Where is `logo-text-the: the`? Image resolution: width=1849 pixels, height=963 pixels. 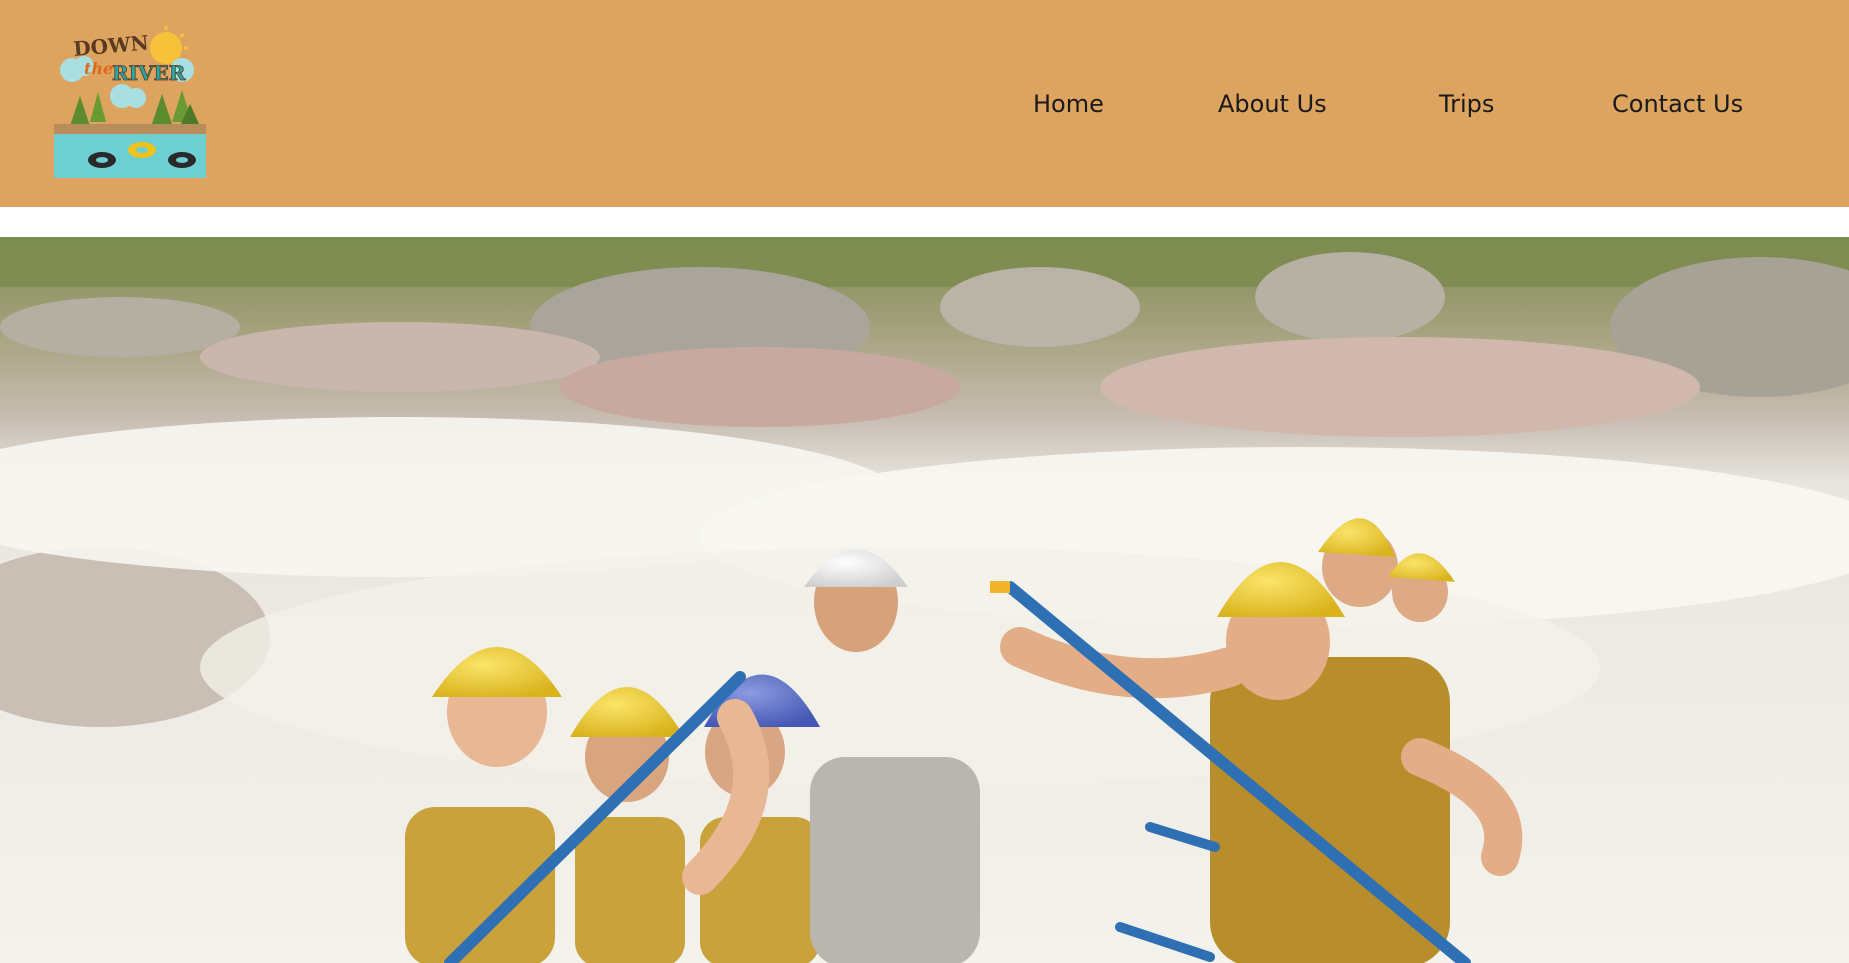
logo-text-the: the is located at coordinates (98, 68).